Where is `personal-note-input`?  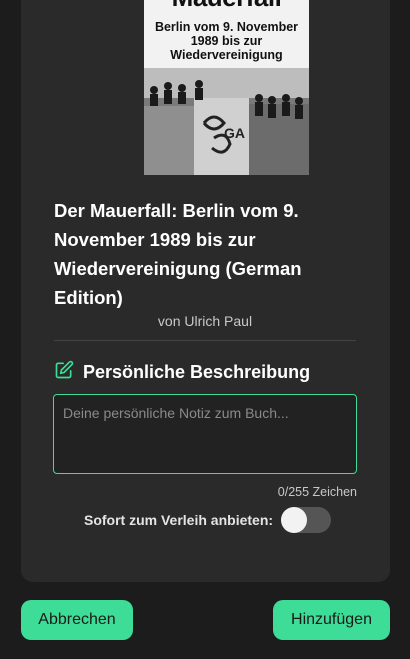 personal-note-input is located at coordinates (205, 434).